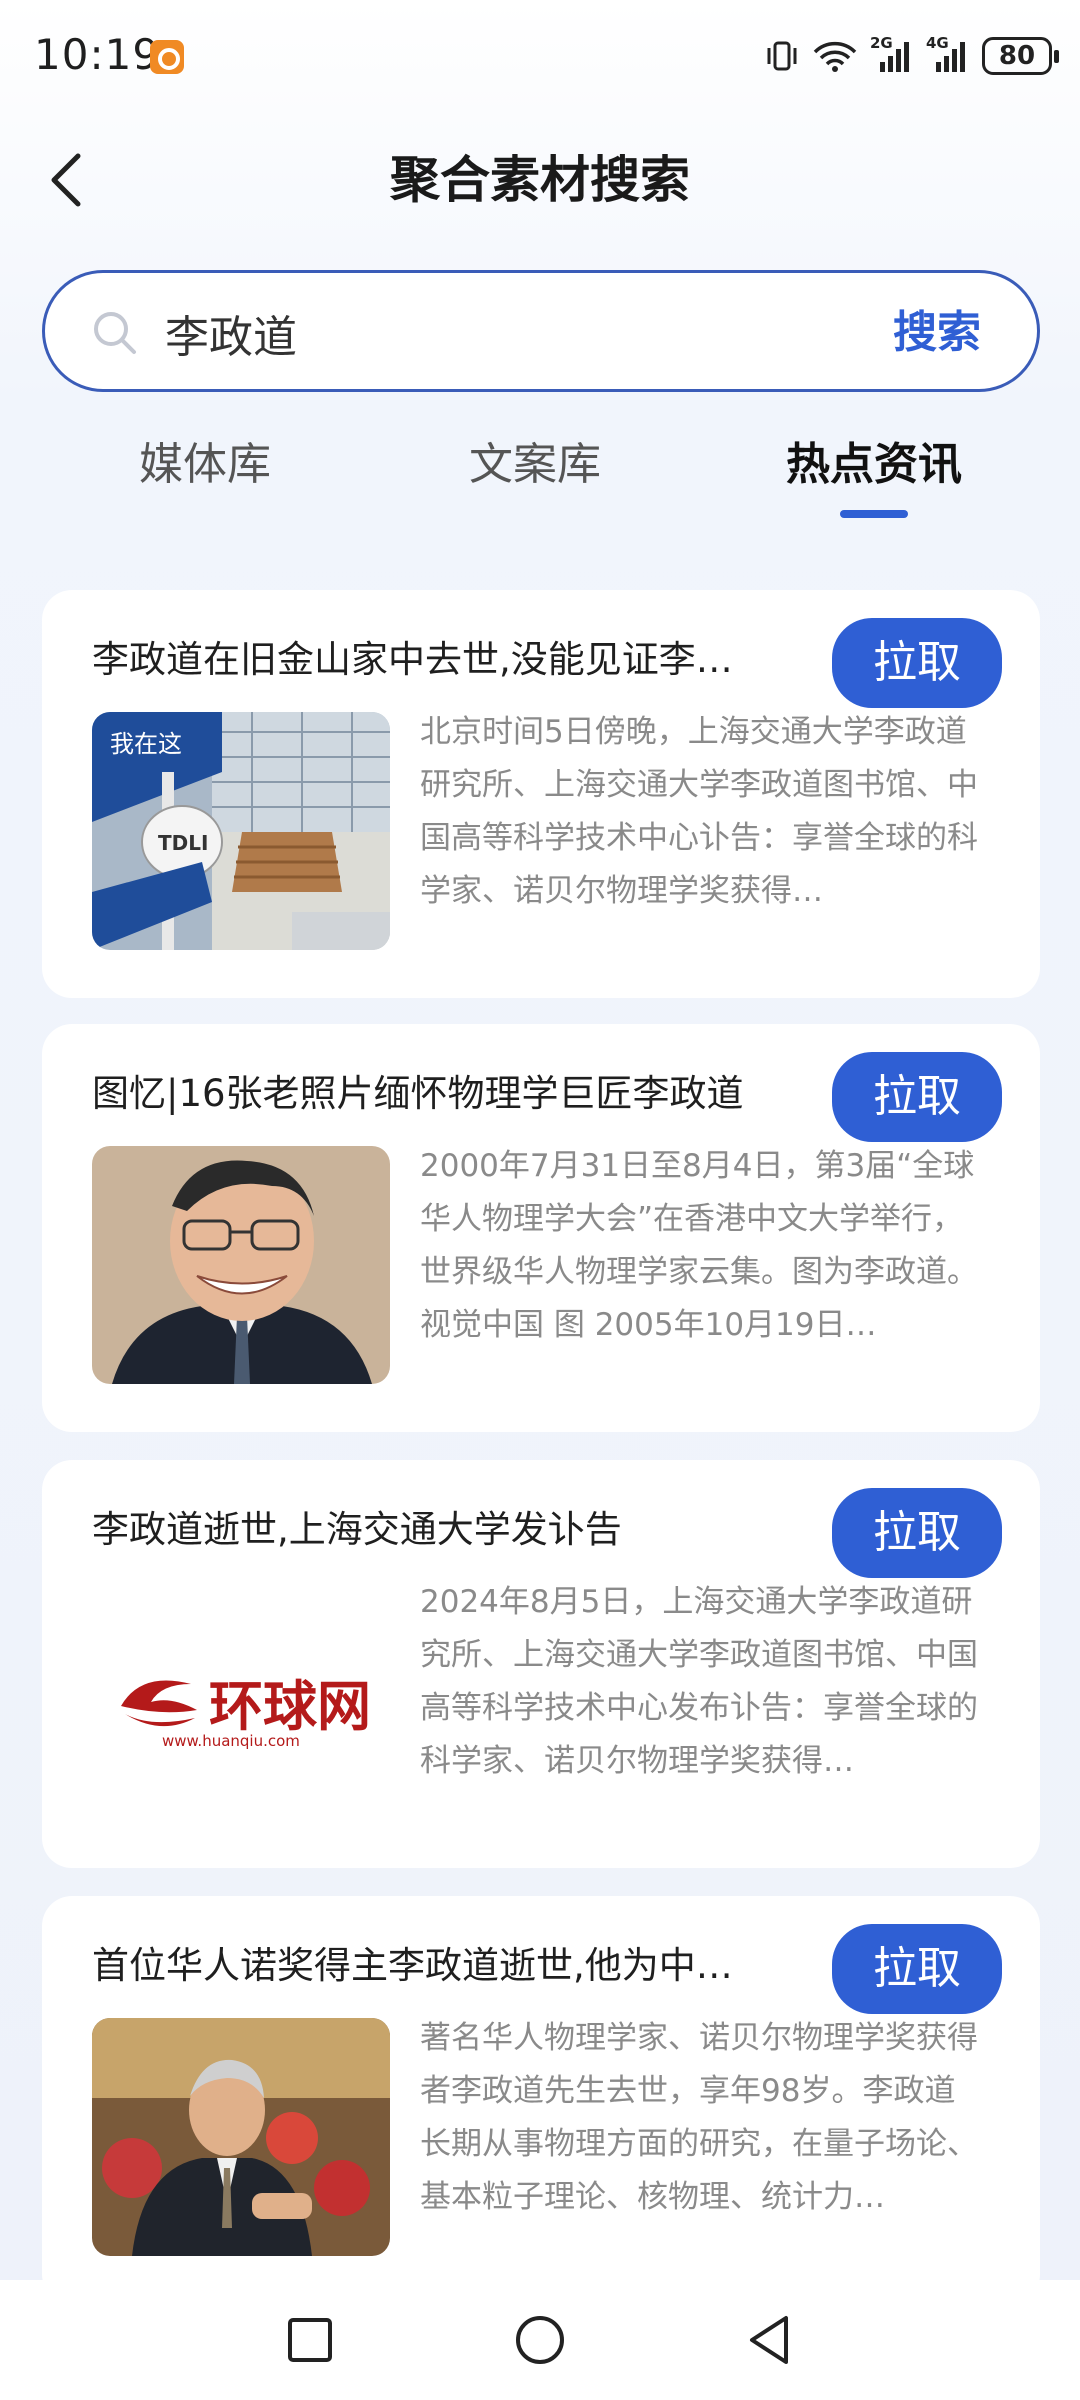  What do you see at coordinates (881, 43) in the screenshot?
I see `signal-2g-label: 2G` at bounding box center [881, 43].